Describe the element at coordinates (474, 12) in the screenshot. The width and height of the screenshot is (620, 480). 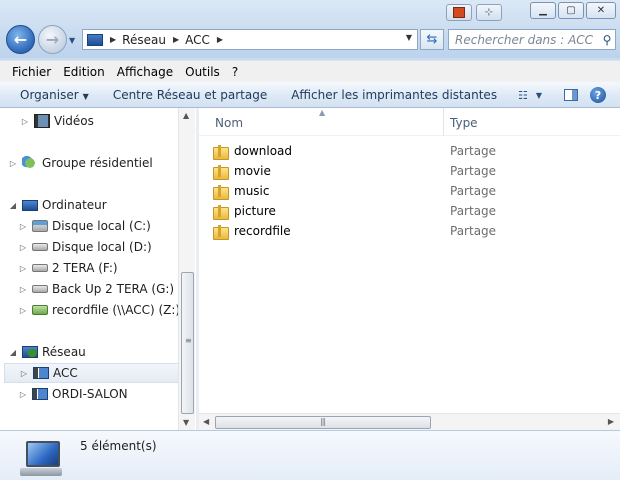
I see `extra-caption-buttons: ⊹` at that location.